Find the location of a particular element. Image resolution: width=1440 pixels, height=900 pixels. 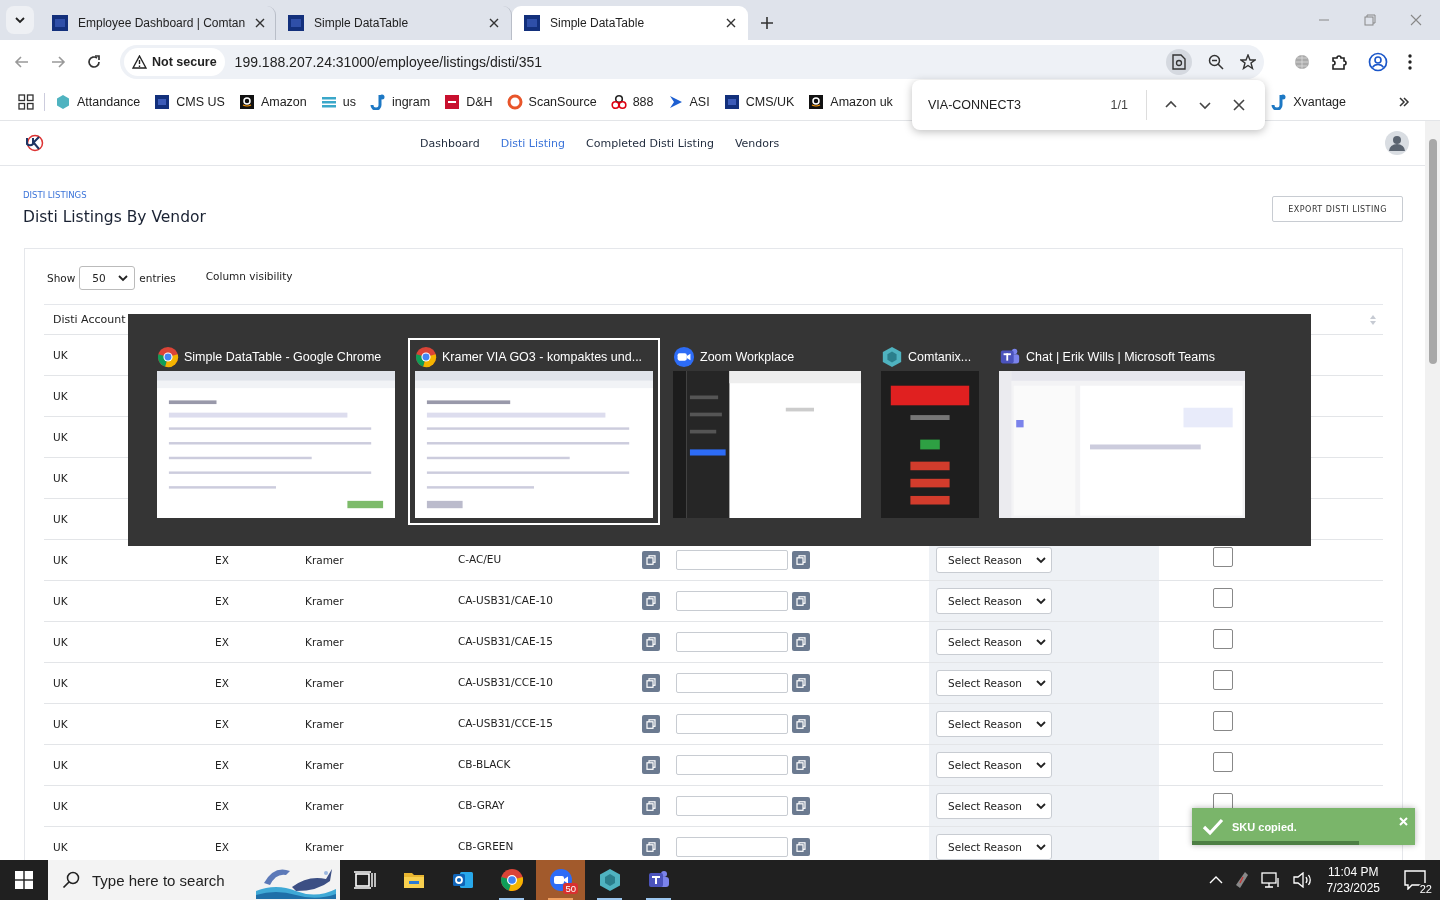

column-header: Disti Account is located at coordinates (89, 319).